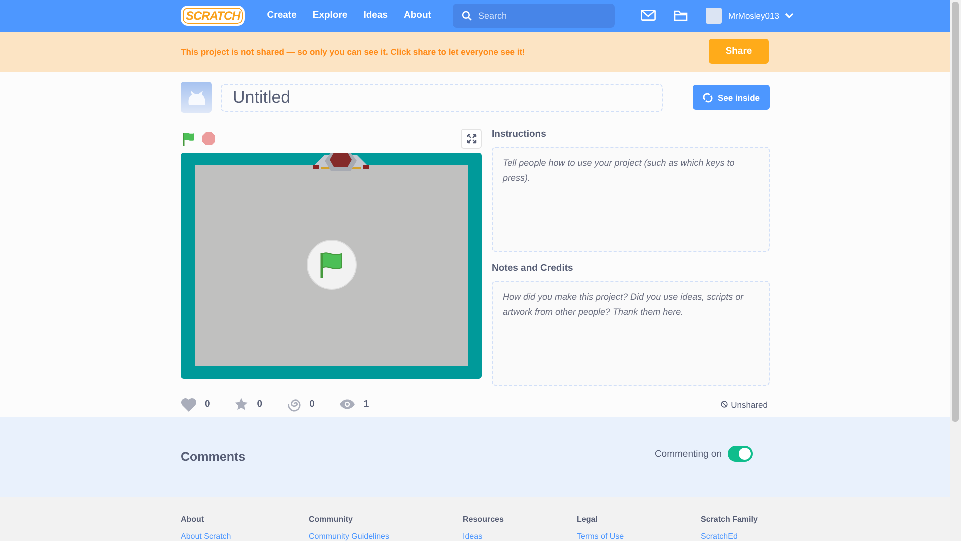 This screenshot has height=541, width=961. What do you see at coordinates (520, 135) in the screenshot?
I see `instructions-heading: Instructions` at bounding box center [520, 135].